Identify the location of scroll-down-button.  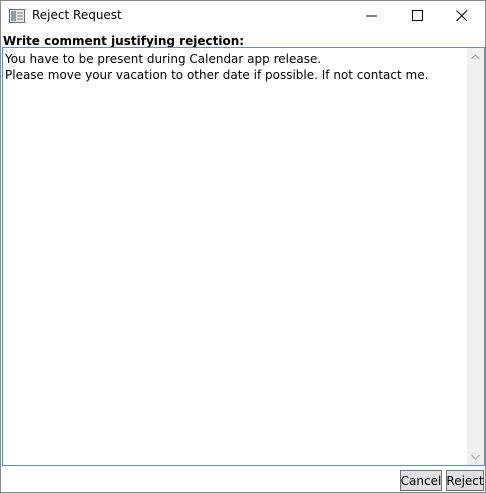
(475, 456).